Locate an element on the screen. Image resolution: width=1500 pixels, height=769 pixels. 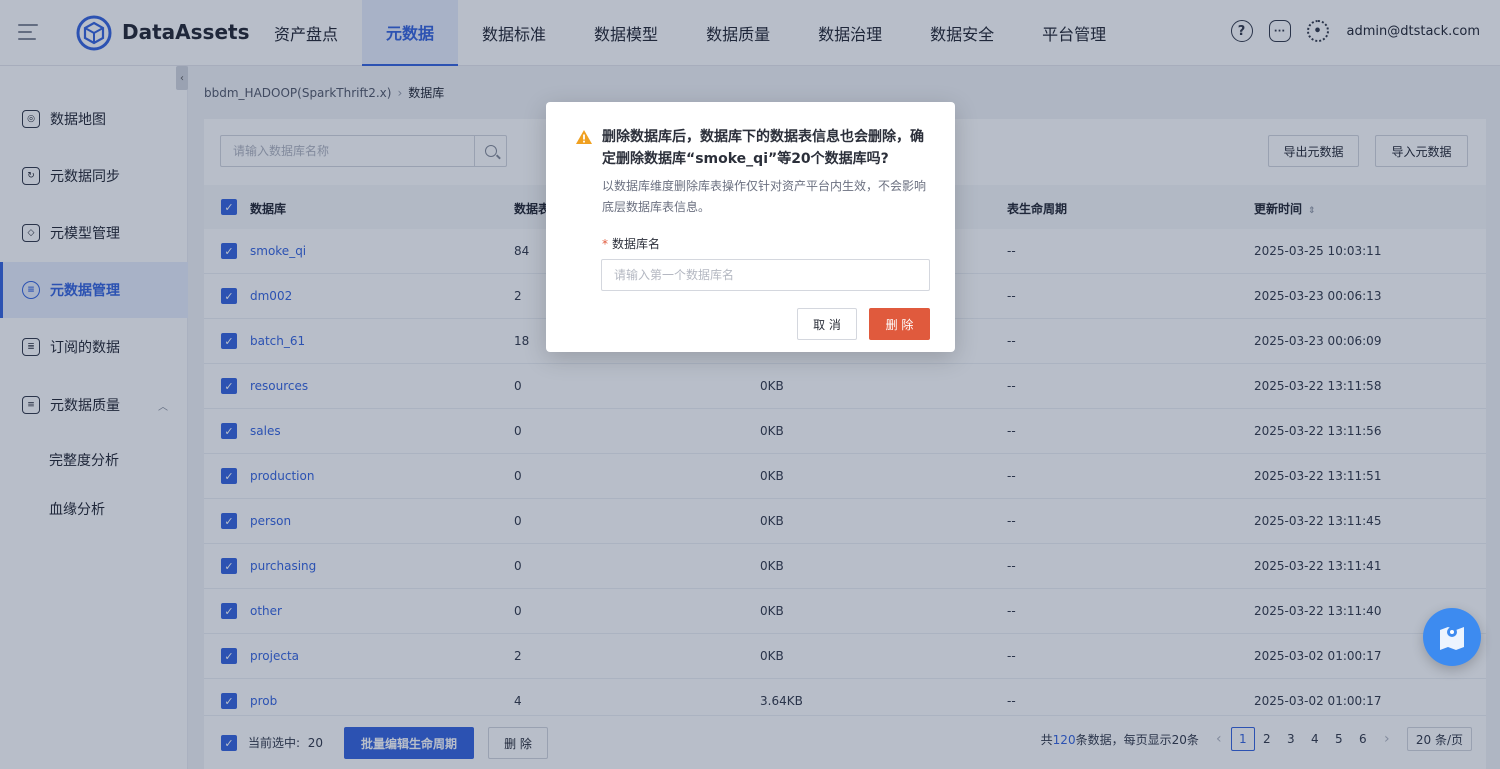
modal-description: 以数据库维度删除库表操作仅针对资产平台内生效，不会影响底层数据库表信息。 is located at coordinates (764, 196).